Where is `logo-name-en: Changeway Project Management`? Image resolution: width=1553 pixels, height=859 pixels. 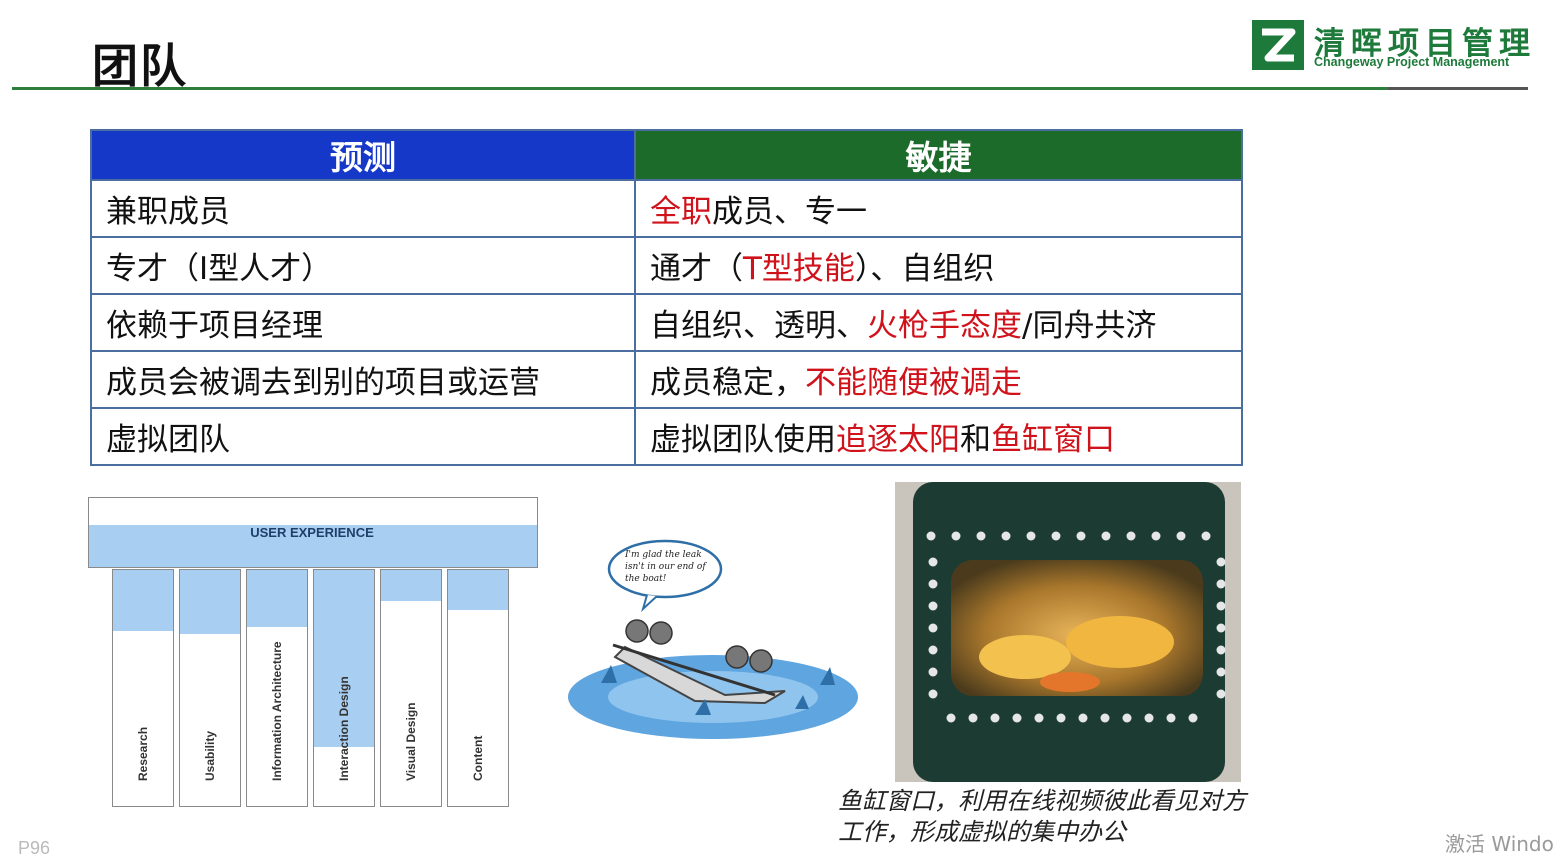 logo-name-en: Changeway Project Management is located at coordinates (1412, 62).